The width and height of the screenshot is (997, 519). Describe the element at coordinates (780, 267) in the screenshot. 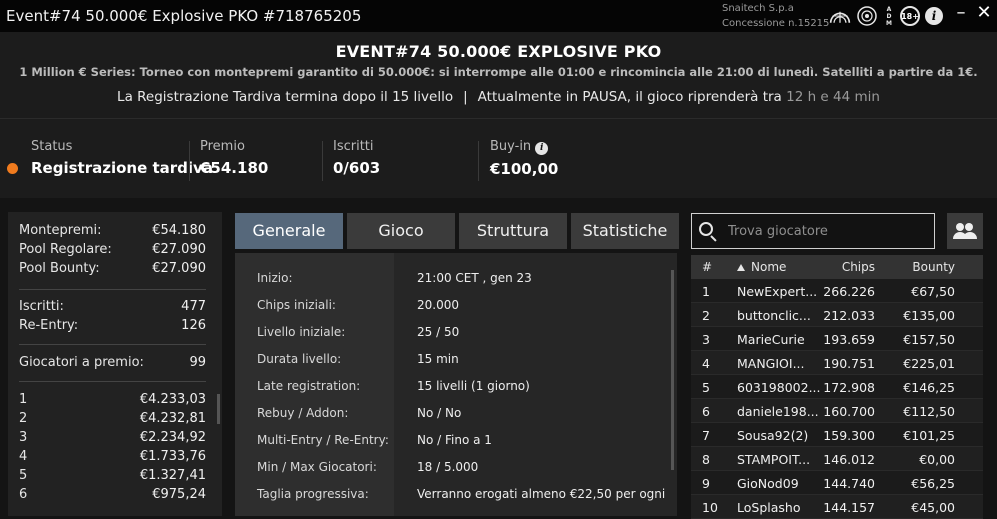

I see `col-name: Nome` at that location.